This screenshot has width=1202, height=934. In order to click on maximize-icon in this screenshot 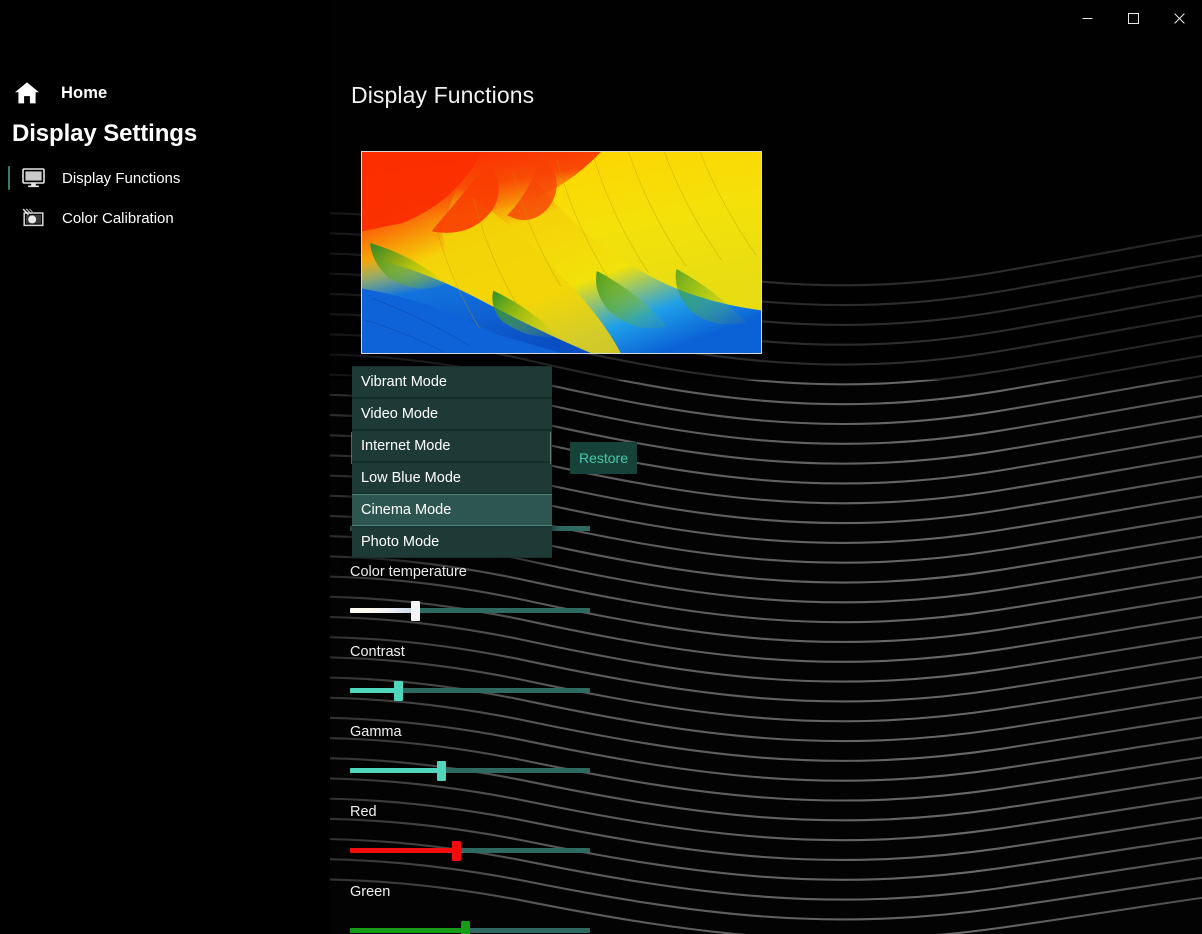, I will do `click(1133, 18)`.